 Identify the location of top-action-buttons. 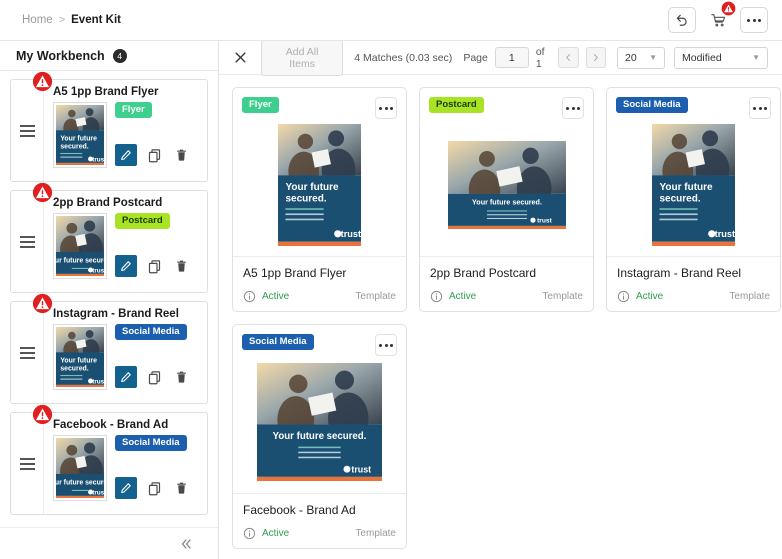
(718, 17).